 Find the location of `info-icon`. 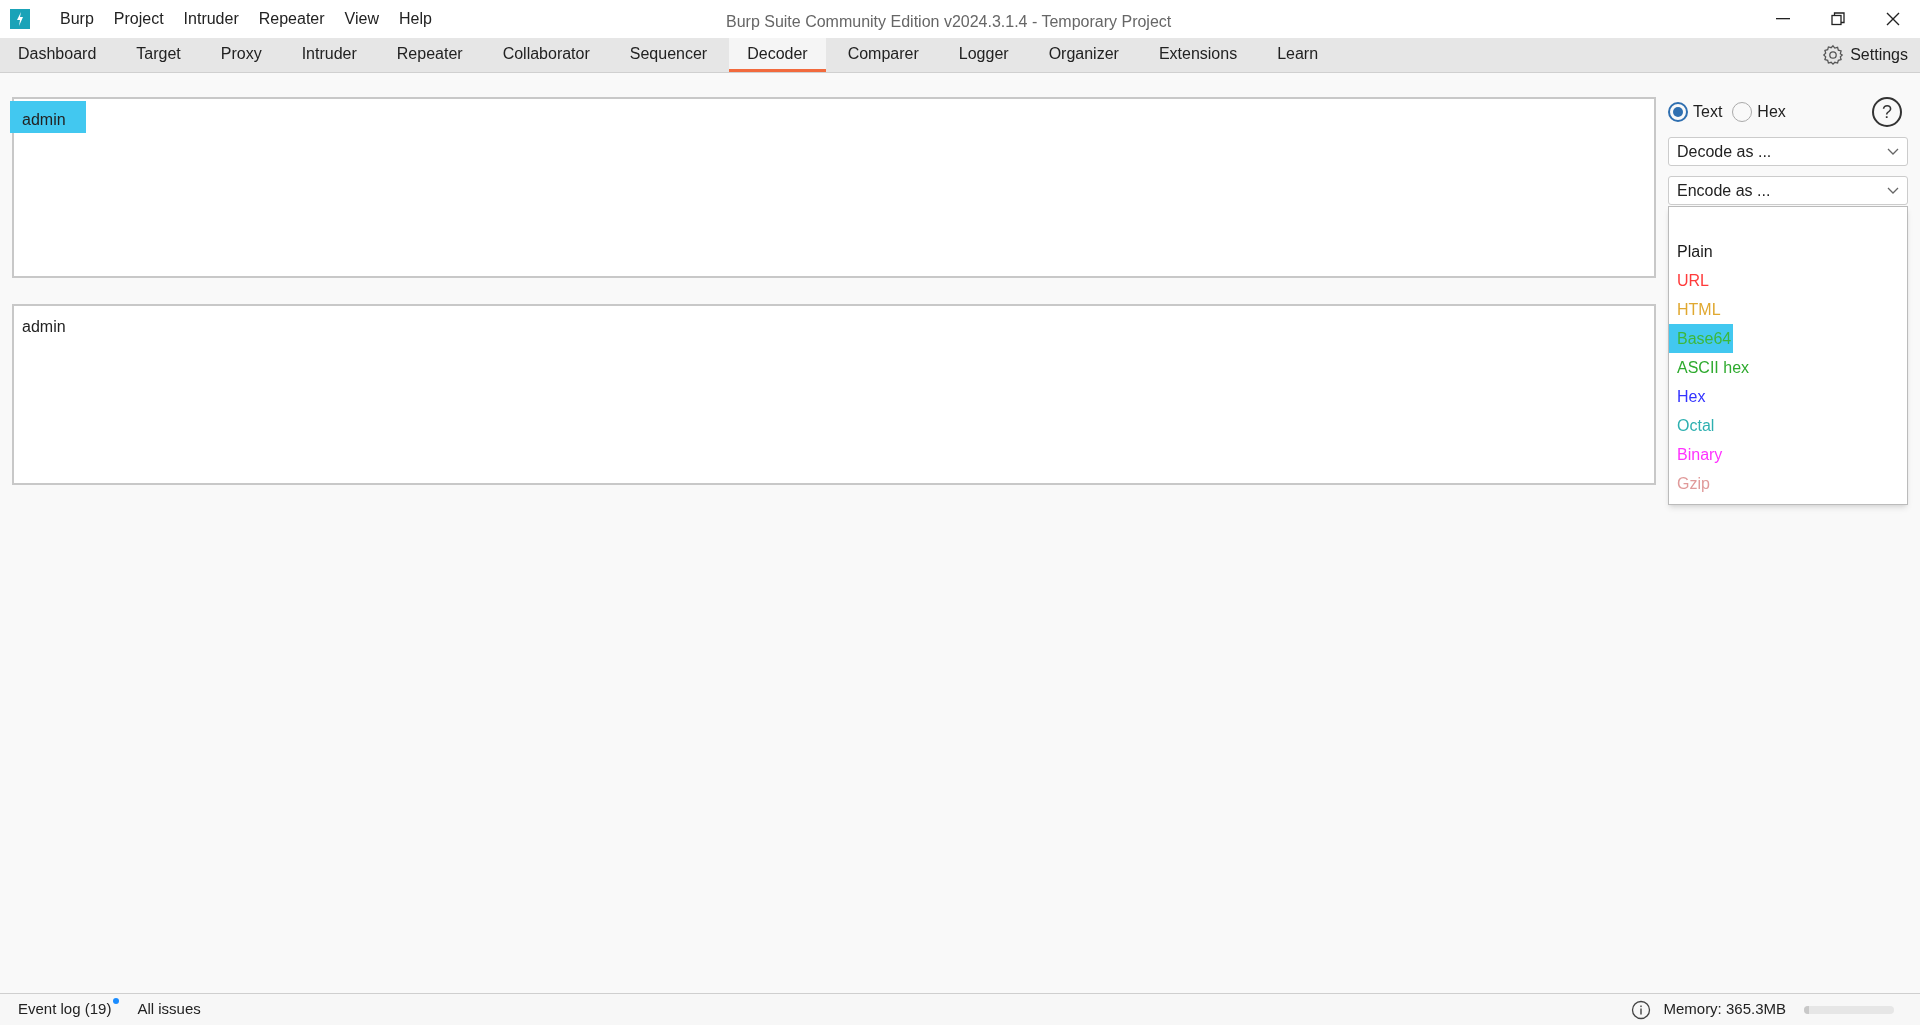

info-icon is located at coordinates (1641, 1009).